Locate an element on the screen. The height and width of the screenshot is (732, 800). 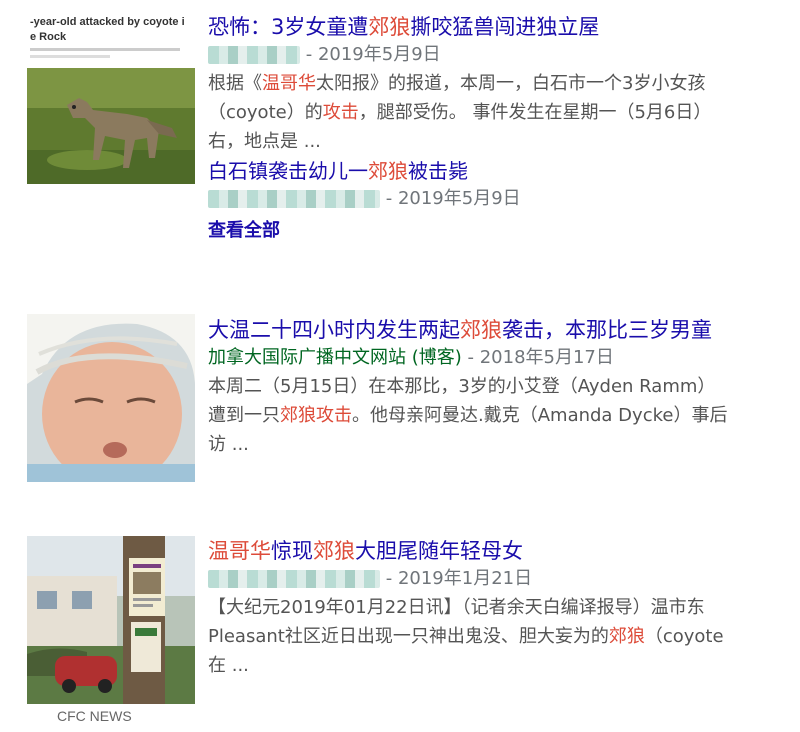
result-3-thumbnail is located at coordinates (111, 620).